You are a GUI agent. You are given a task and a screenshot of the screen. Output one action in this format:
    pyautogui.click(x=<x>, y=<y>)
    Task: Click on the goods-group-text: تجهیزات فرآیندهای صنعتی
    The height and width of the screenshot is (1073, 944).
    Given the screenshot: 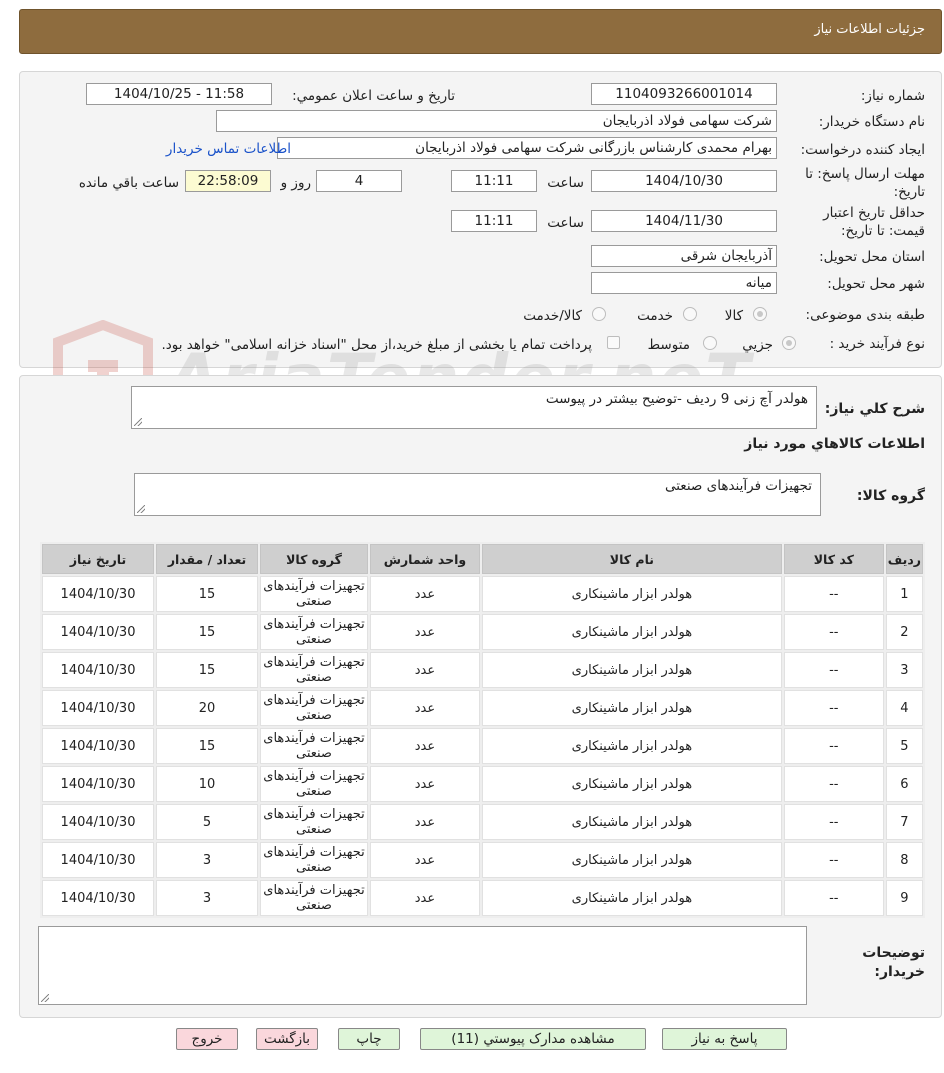 What is the action you would take?
    pyautogui.click(x=738, y=486)
    